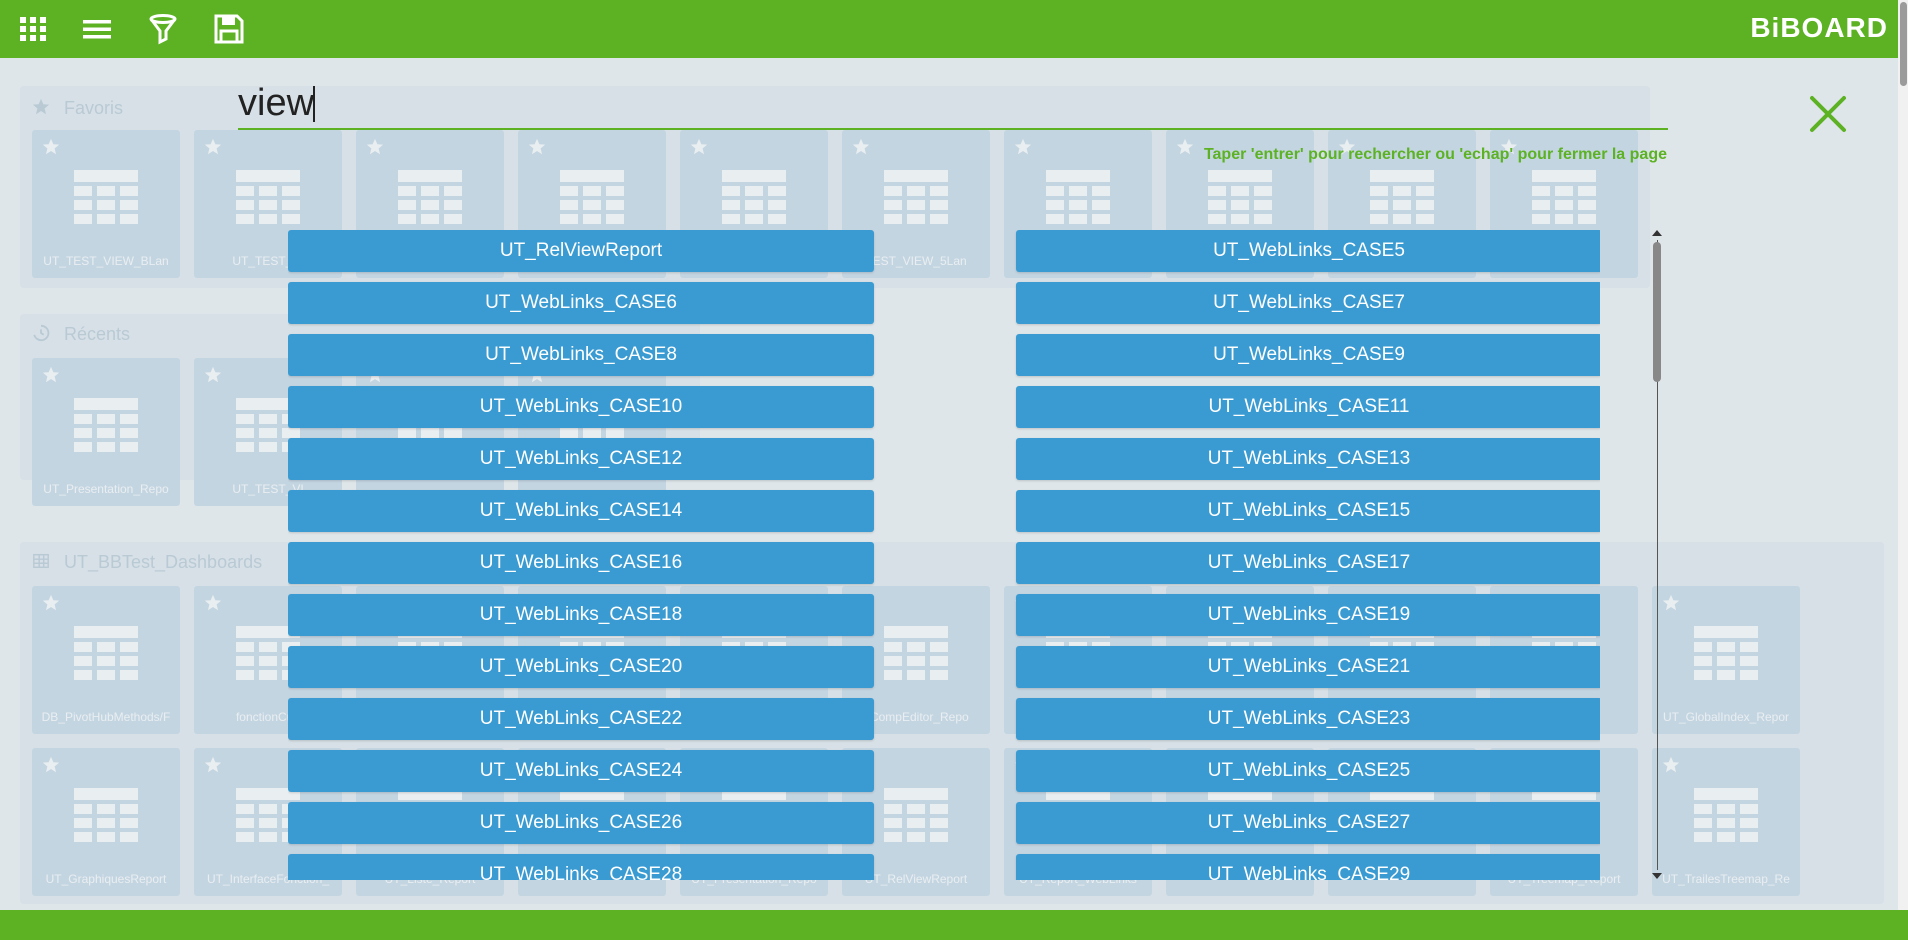  I want to click on biboard-logo: BiBOARD, so click(1819, 27).